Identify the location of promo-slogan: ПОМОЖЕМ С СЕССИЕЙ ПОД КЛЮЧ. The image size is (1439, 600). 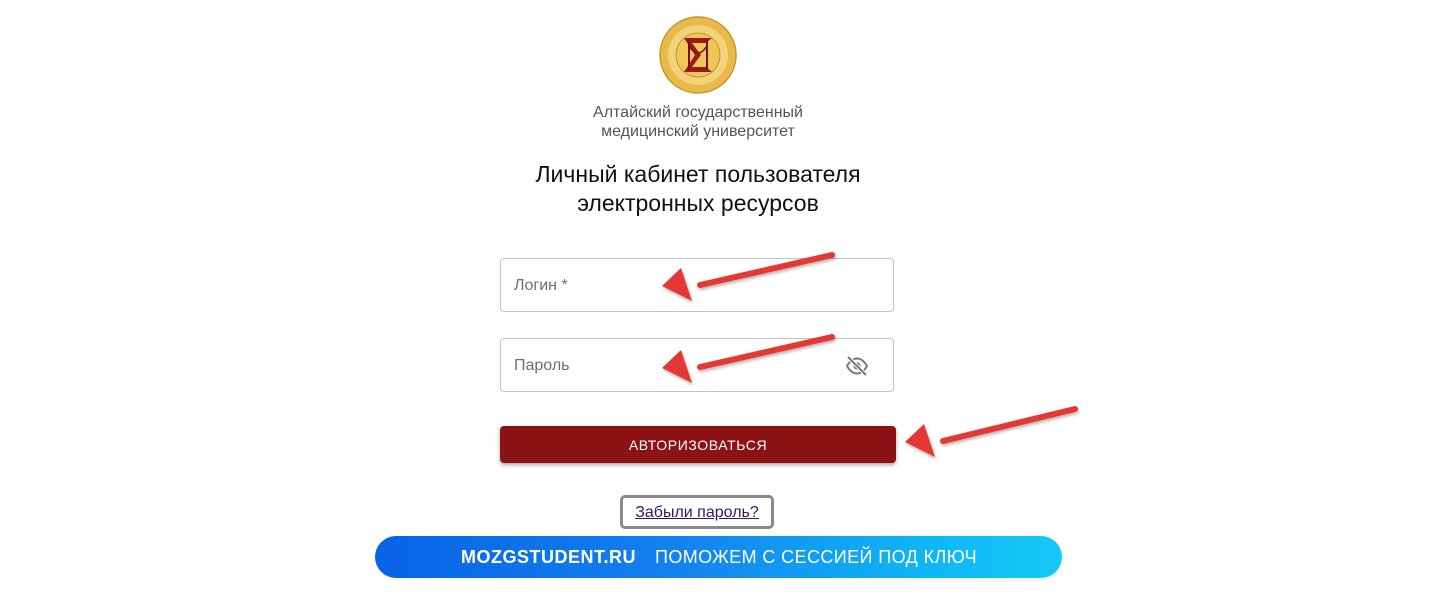
(816, 557).